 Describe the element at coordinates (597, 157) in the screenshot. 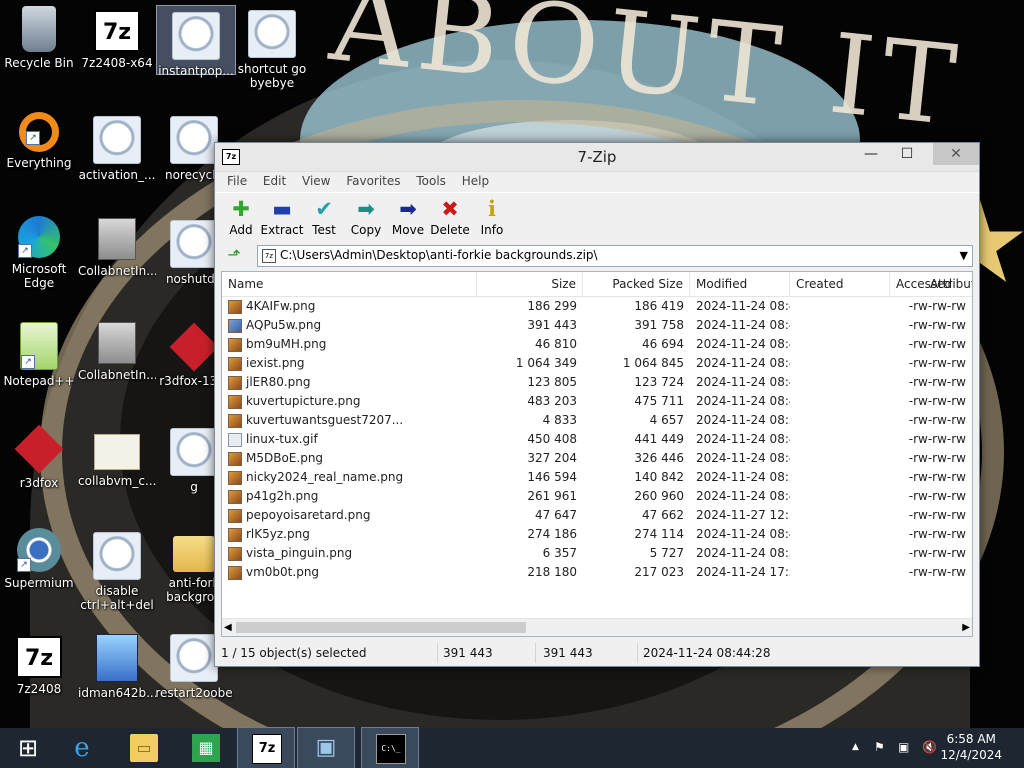

I see `title-bar: 7z 7-Zip — ☐ ✕` at that location.